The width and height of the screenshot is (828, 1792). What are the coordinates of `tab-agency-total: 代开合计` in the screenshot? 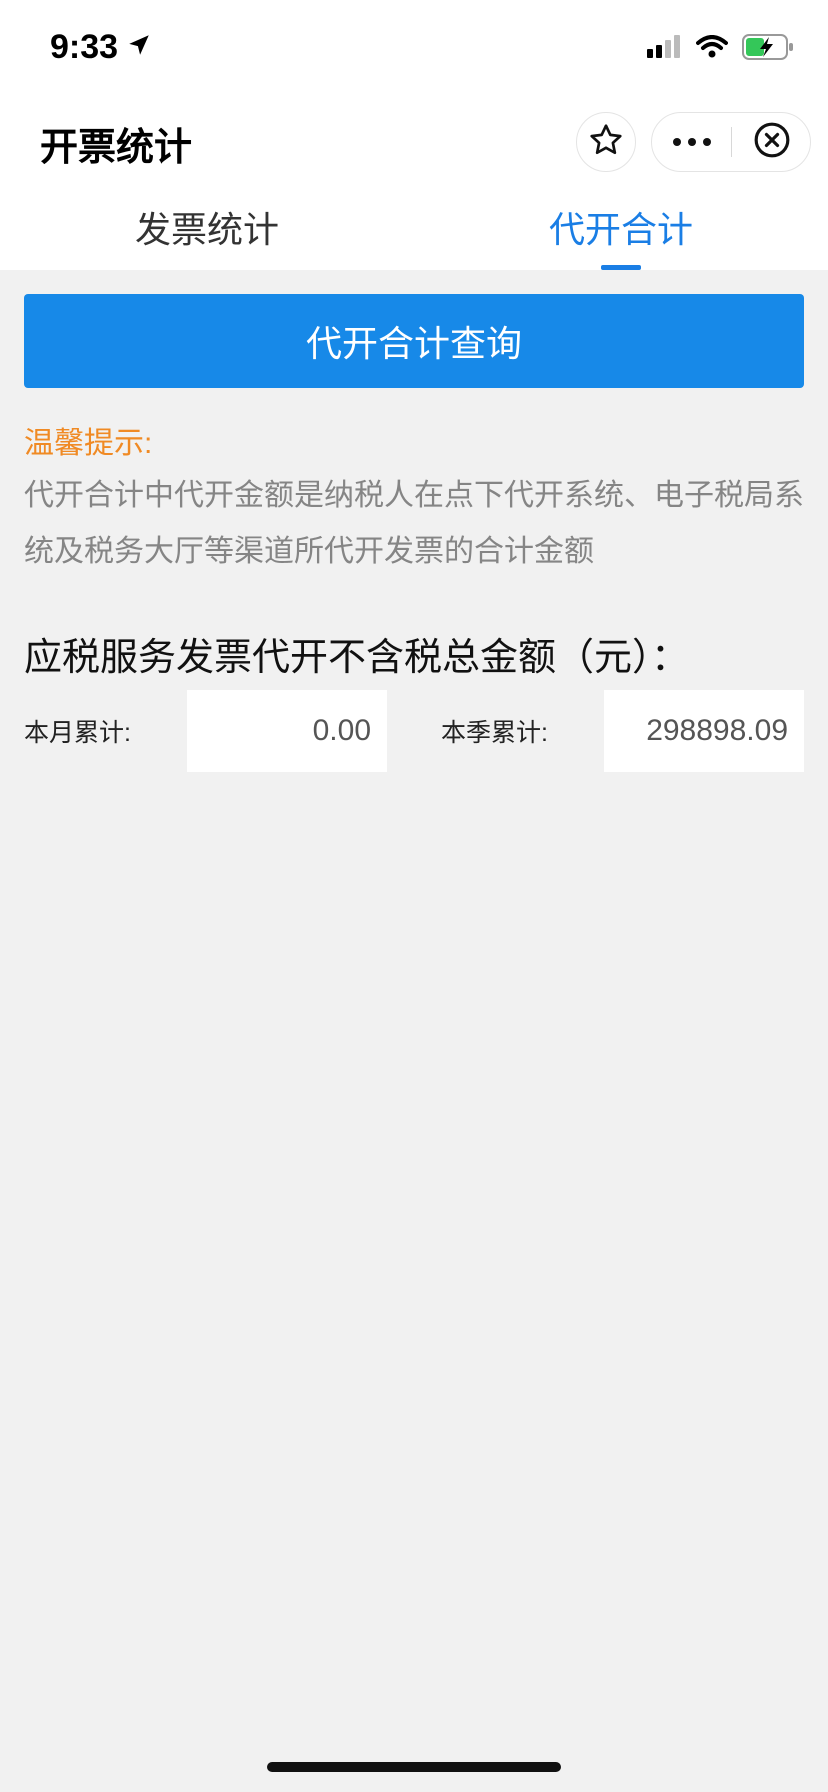 It's located at (621, 227).